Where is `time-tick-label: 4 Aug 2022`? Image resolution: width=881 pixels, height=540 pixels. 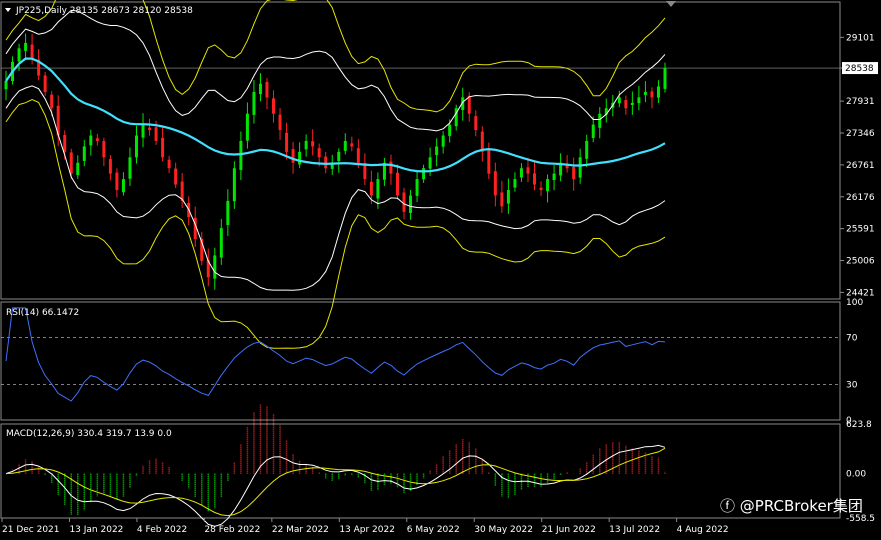
time-tick-label: 4 Aug 2022 is located at coordinates (703, 530).